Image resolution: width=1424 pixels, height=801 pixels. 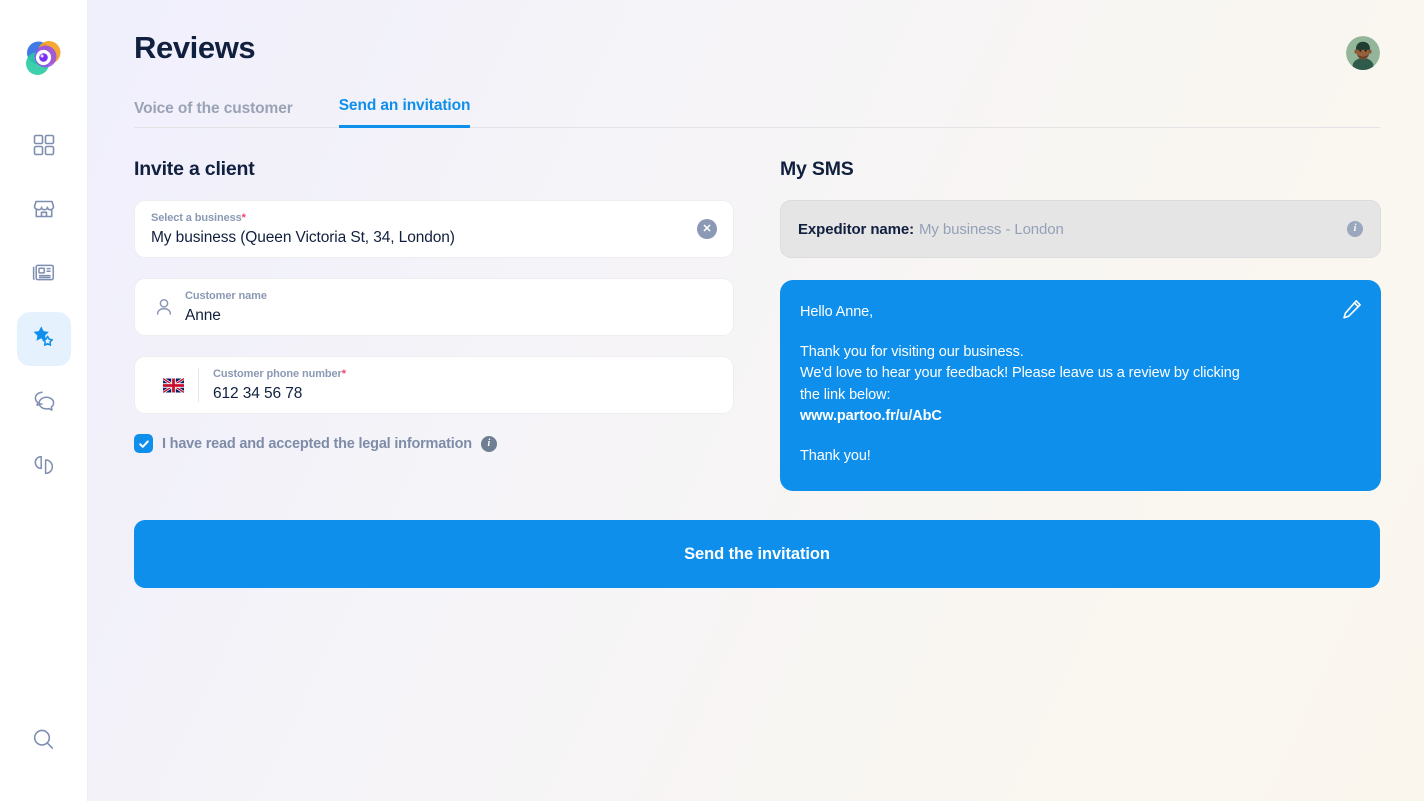 I want to click on business-required-marker: *, so click(x=243, y=217).